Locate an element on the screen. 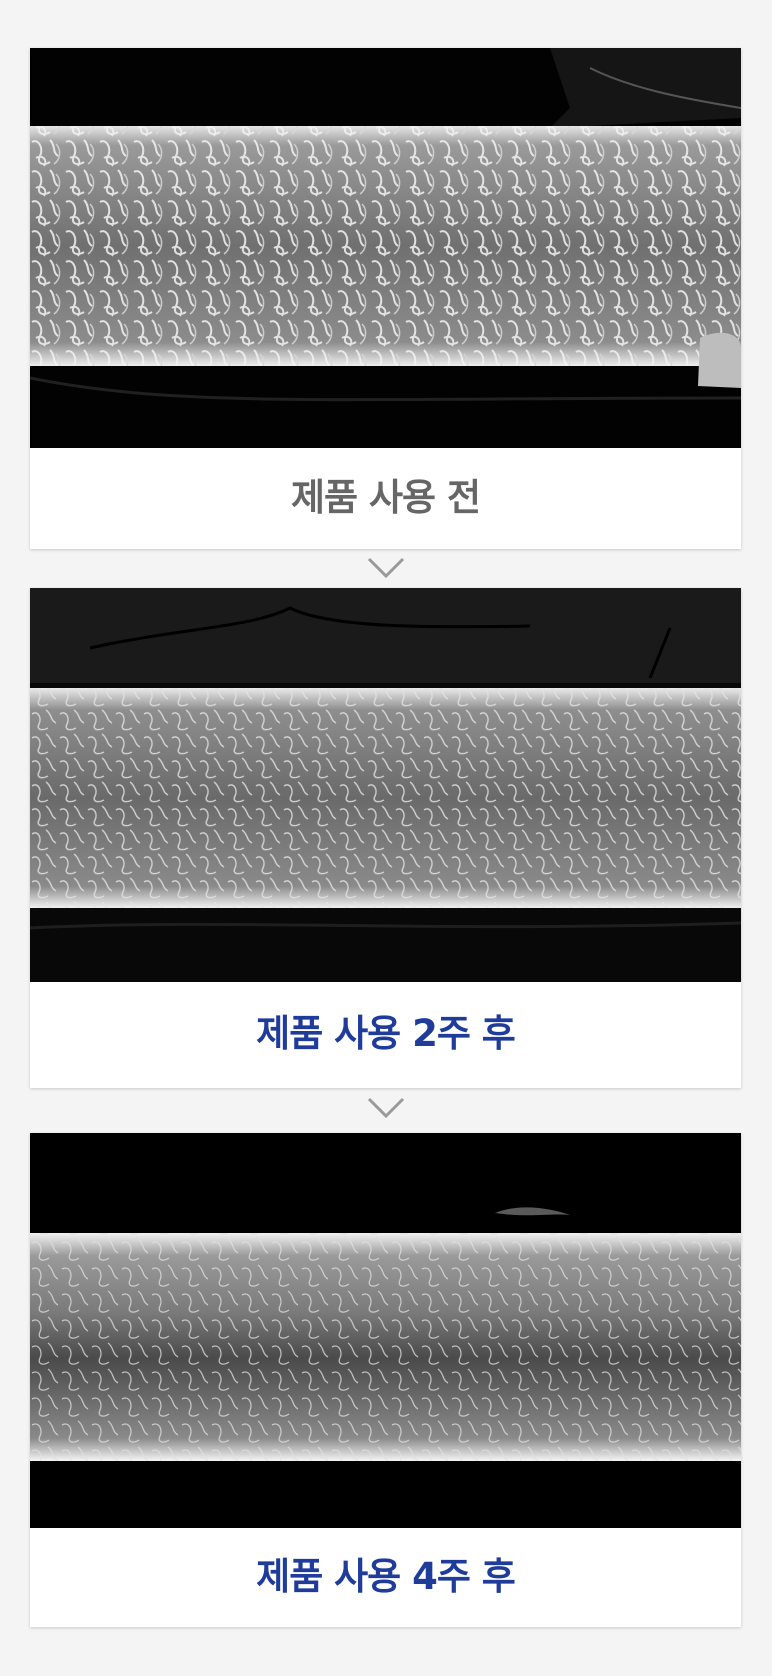 The width and height of the screenshot is (772, 1676). after-2-weeks-caption: 제품 사용 2주 후 is located at coordinates (386, 1033).